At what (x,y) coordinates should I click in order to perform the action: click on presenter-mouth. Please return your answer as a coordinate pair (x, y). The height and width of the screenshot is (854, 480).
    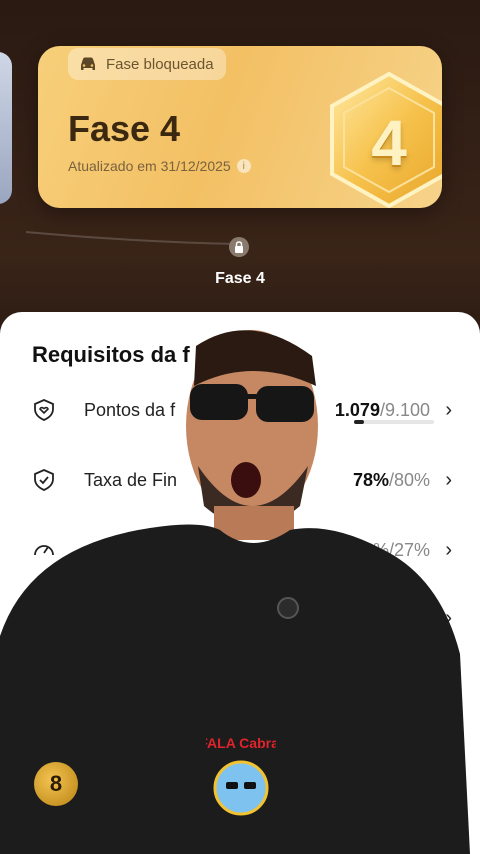
    Looking at the image, I should click on (246, 480).